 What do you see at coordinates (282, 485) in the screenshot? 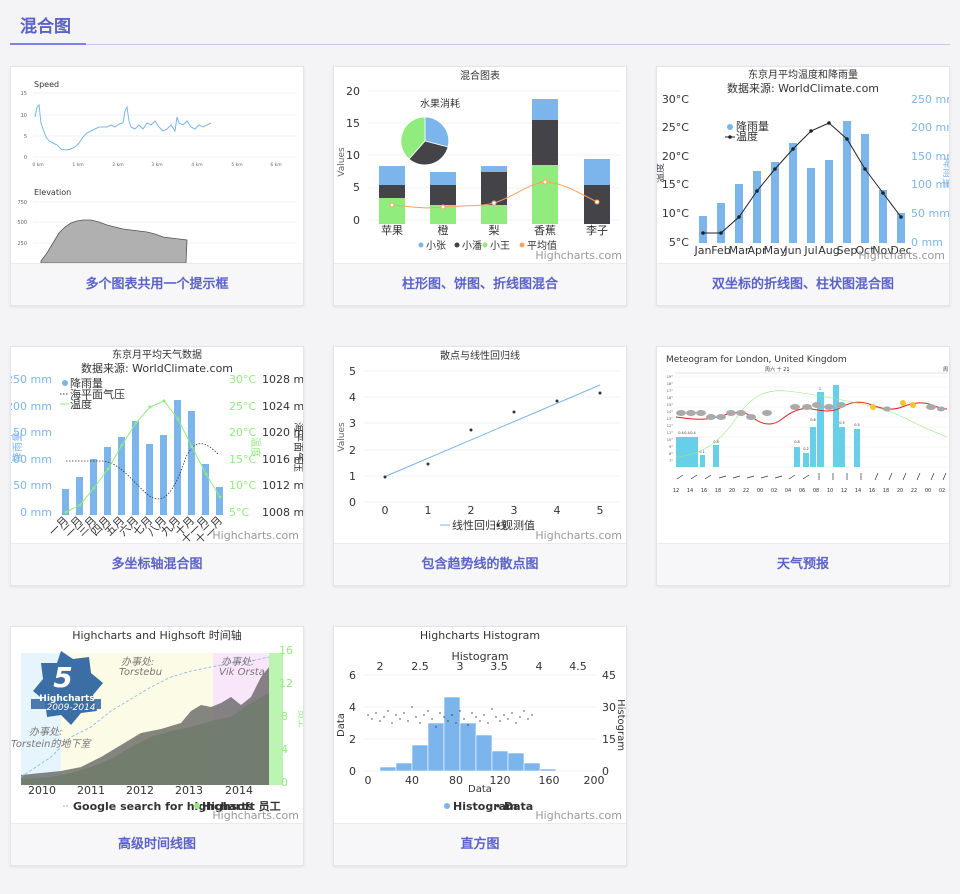
I see `pressure-tick: 1012 m` at bounding box center [282, 485].